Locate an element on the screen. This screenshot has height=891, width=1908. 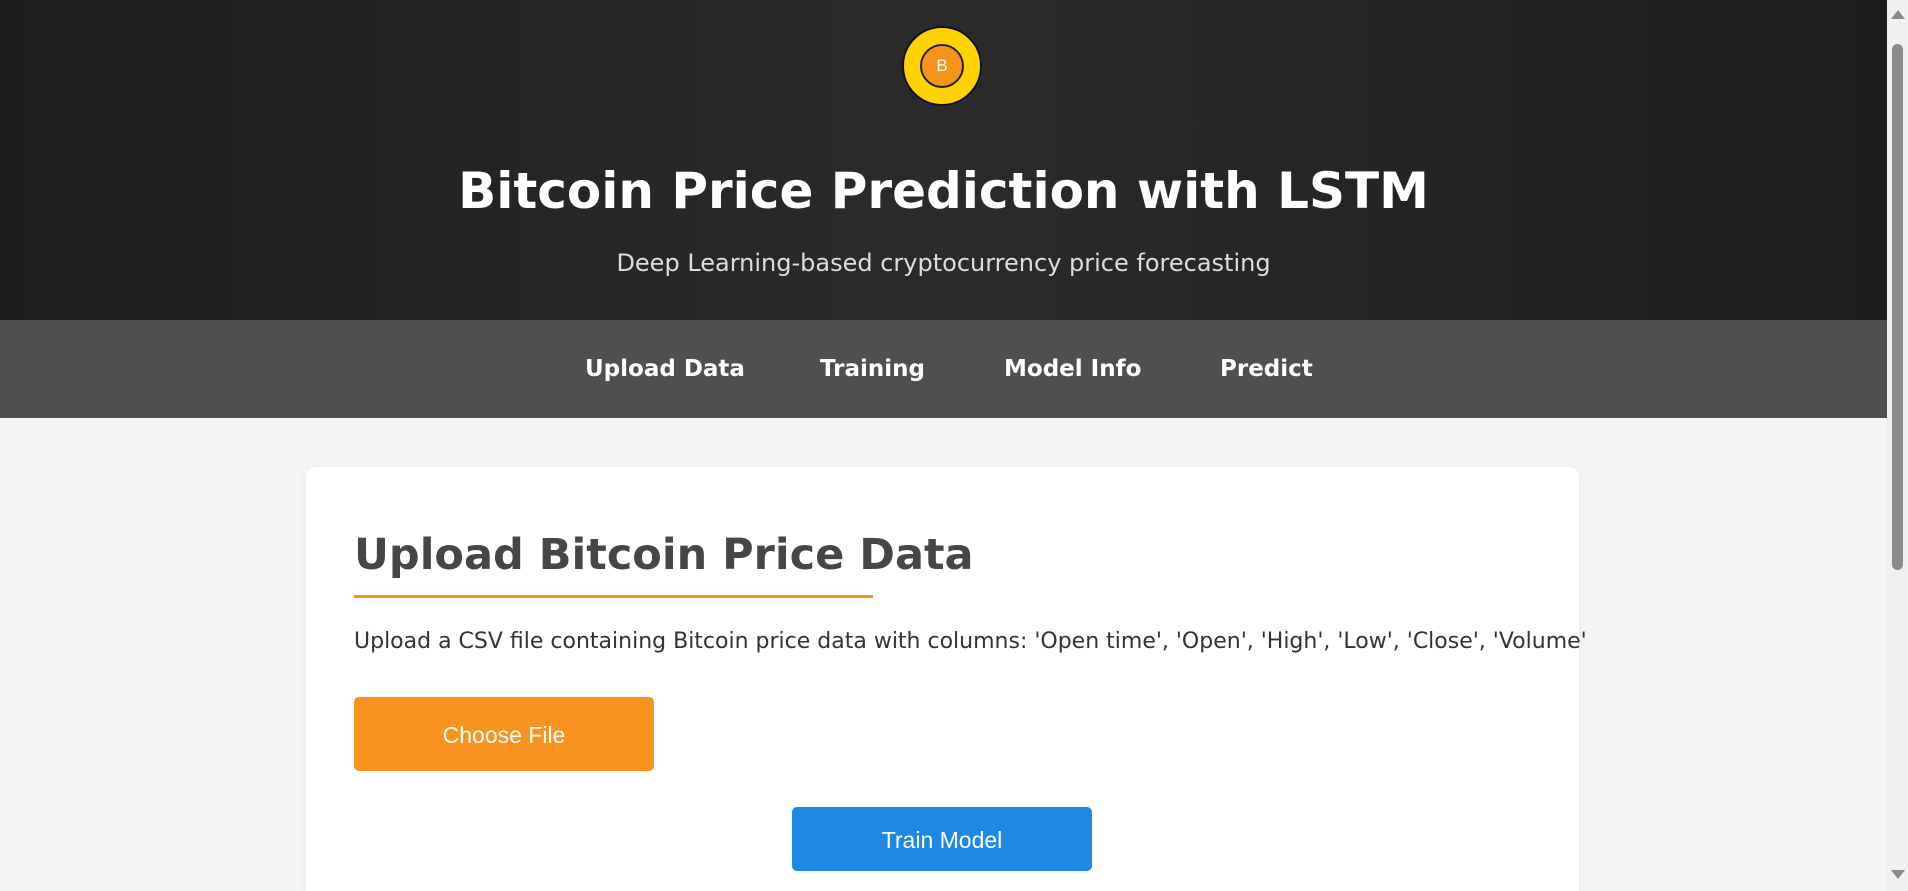
scroll-up-icon is located at coordinates (1898, 14).